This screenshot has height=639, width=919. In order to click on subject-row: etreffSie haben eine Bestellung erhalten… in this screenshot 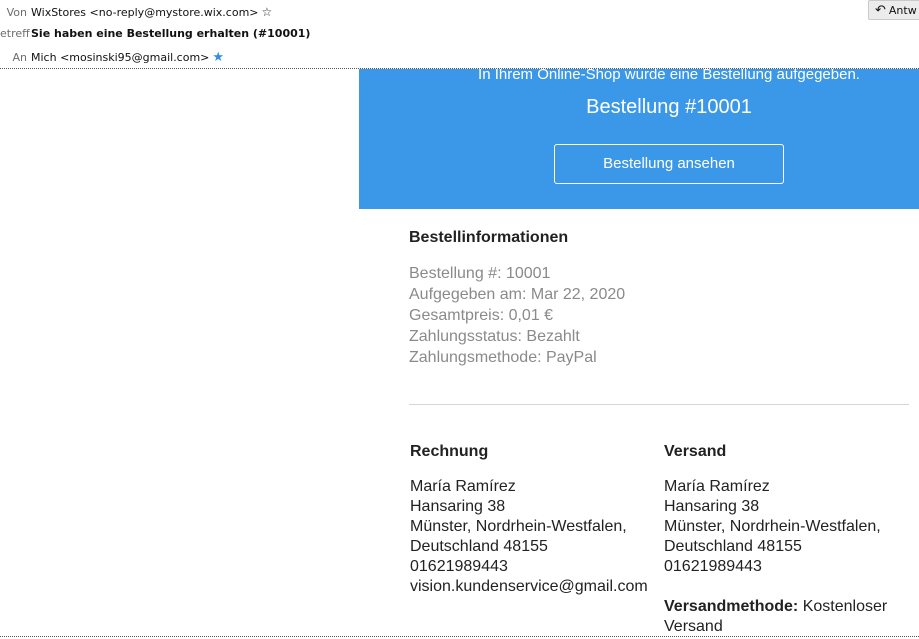, I will do `click(155, 34)`.